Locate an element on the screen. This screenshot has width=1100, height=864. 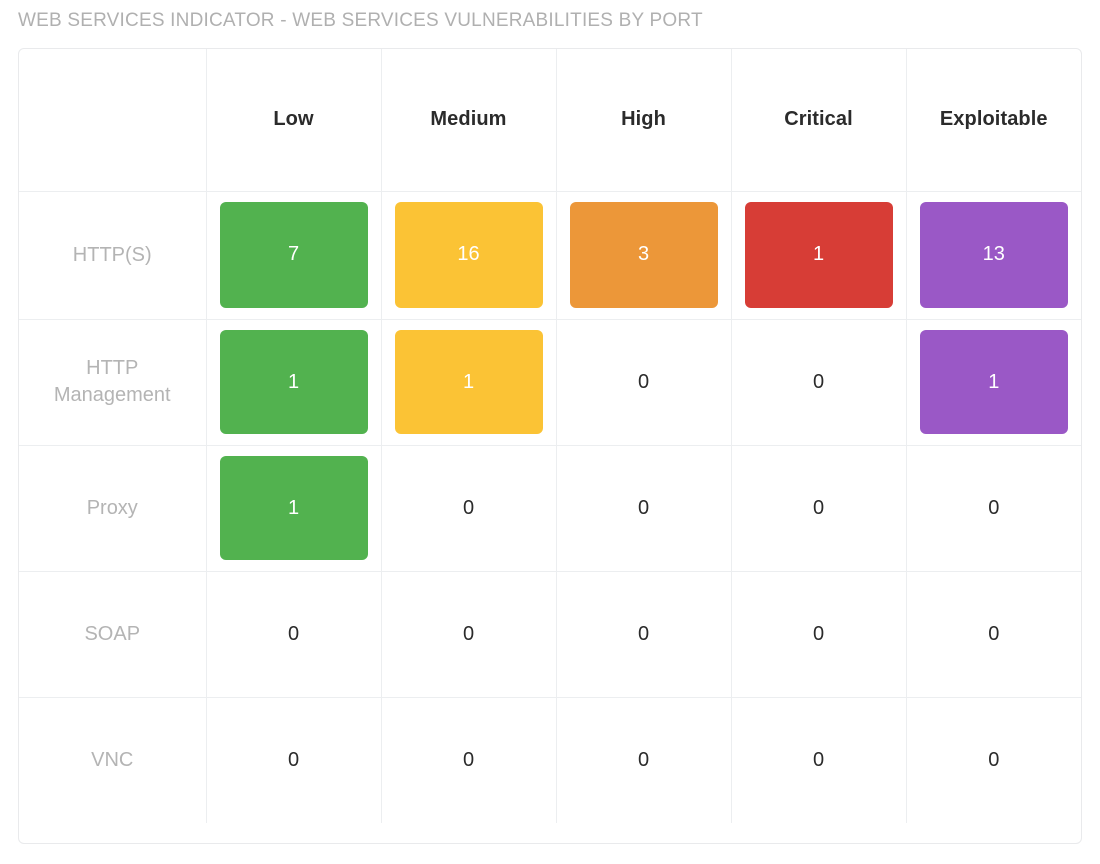
value-tile: 13 is located at coordinates (993, 255).